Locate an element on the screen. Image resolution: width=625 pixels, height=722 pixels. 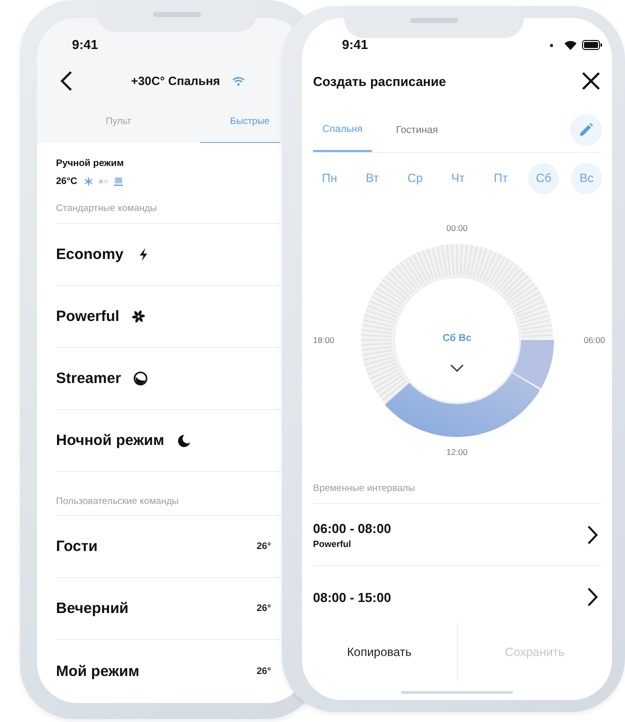
edit-button is located at coordinates (586, 130).